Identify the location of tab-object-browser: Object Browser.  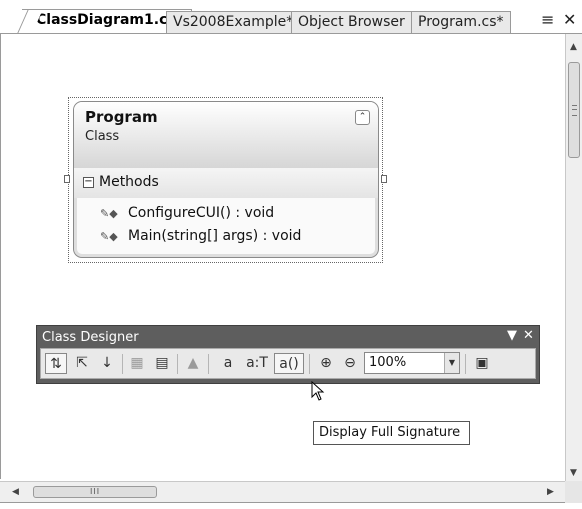
(351, 22).